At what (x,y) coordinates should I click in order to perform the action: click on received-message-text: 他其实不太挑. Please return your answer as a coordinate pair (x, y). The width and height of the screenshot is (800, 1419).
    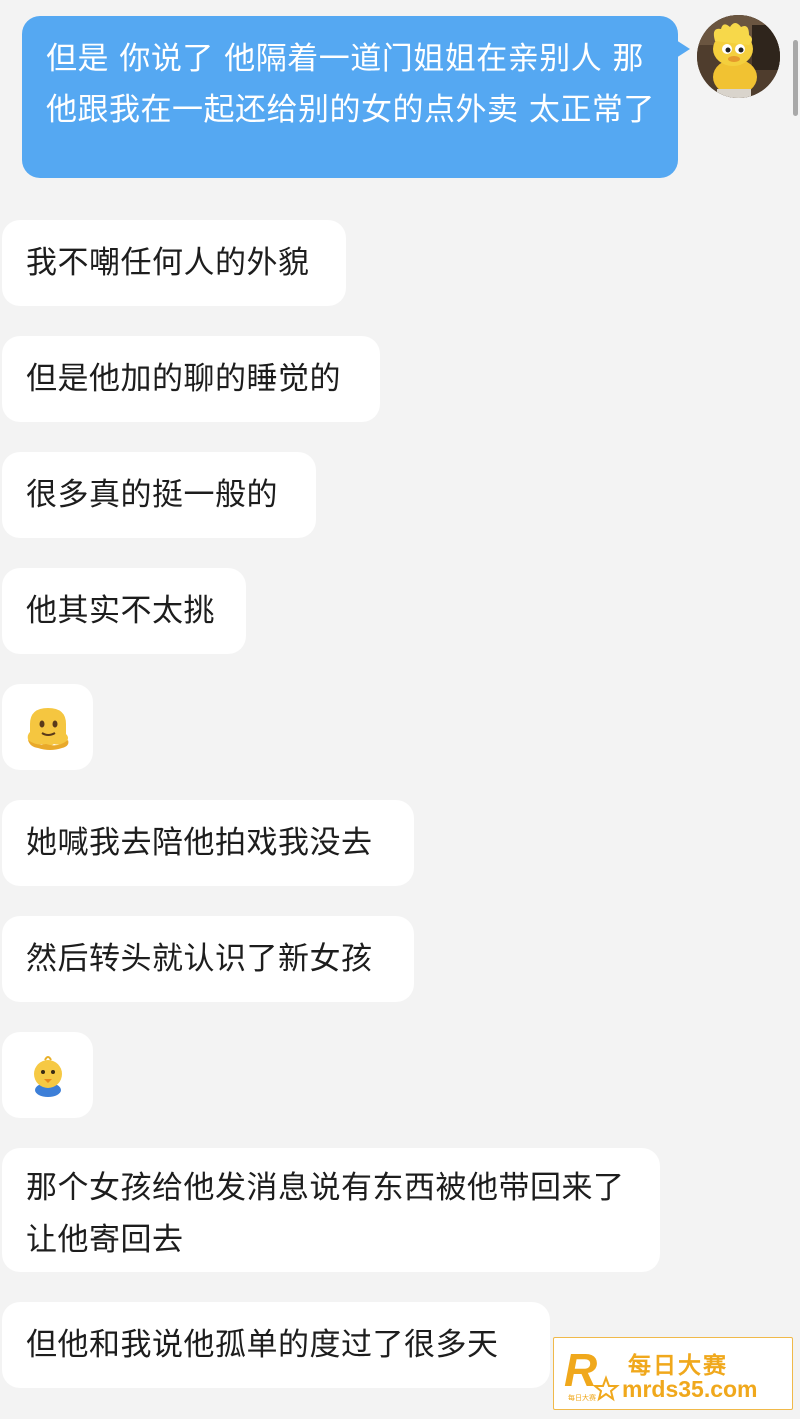
    Looking at the image, I should click on (120, 611).